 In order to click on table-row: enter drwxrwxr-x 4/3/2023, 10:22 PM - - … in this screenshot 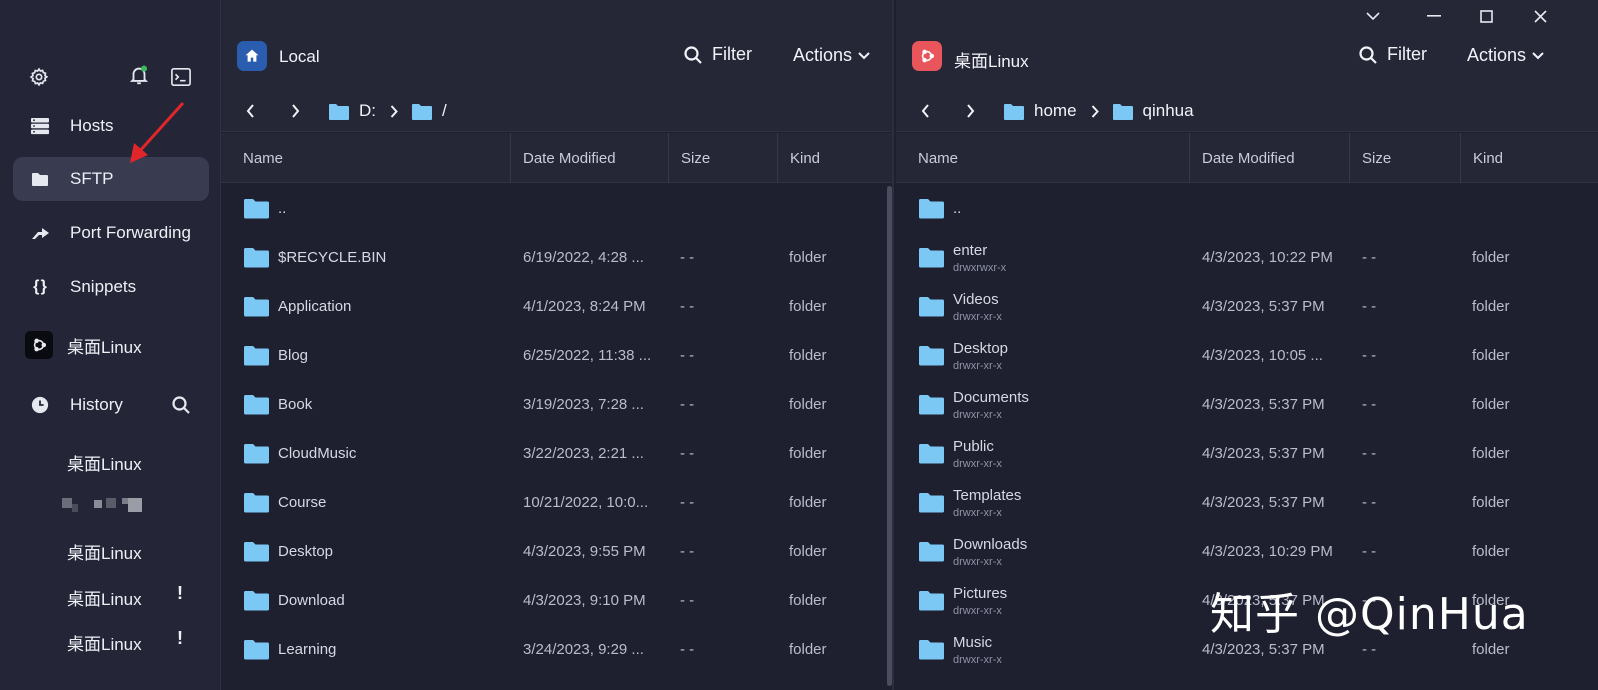, I will do `click(1247, 257)`.